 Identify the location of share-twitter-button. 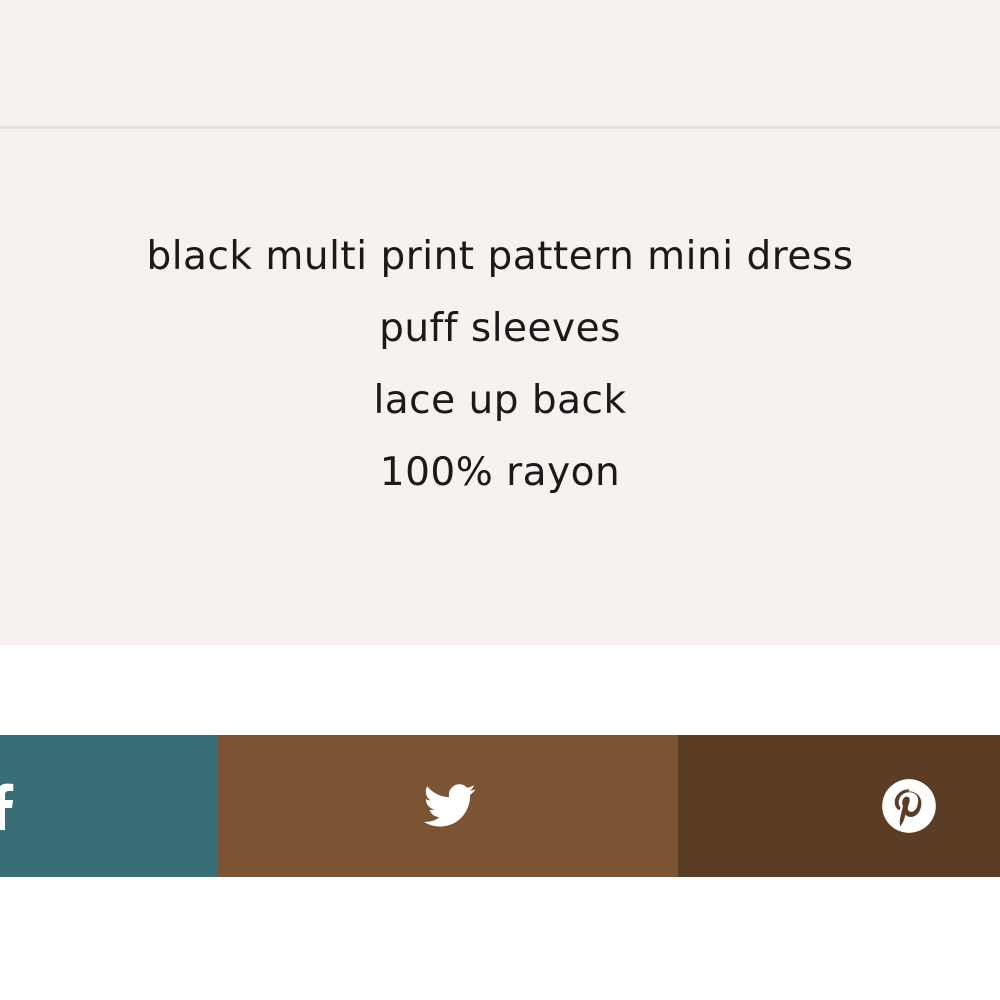
(448, 806).